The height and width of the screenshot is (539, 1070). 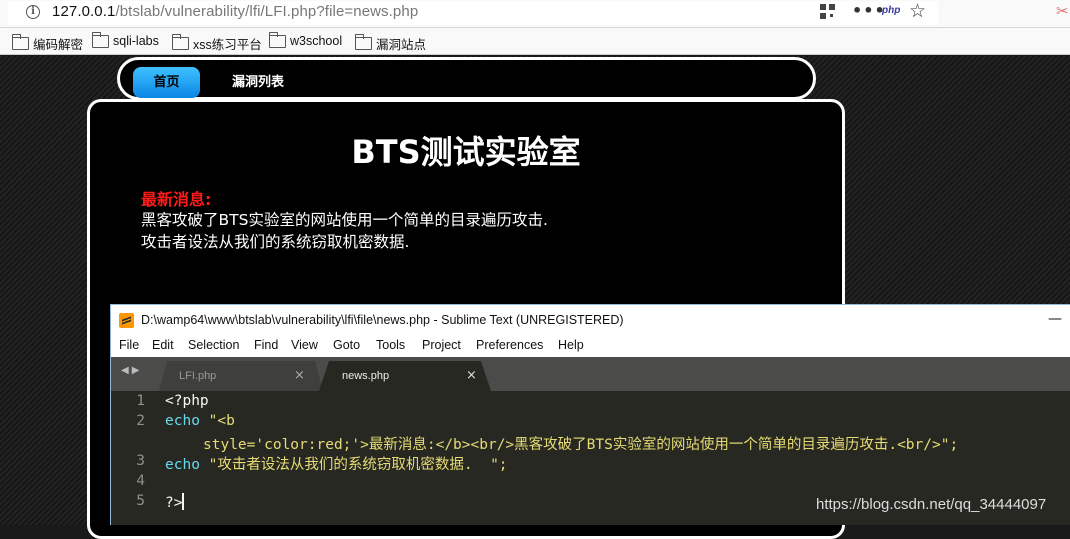 What do you see at coordinates (931, 504) in the screenshot?
I see `watermark: https://blog.csdn.net/qq_34444097` at bounding box center [931, 504].